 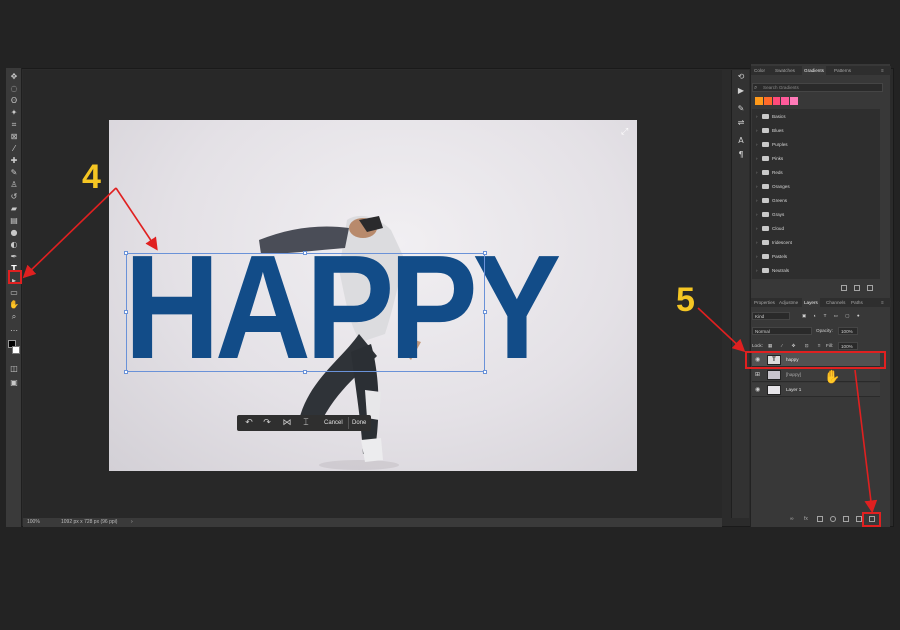 What do you see at coordinates (14, 257) in the screenshot?
I see `pen-icon: ✒` at bounding box center [14, 257].